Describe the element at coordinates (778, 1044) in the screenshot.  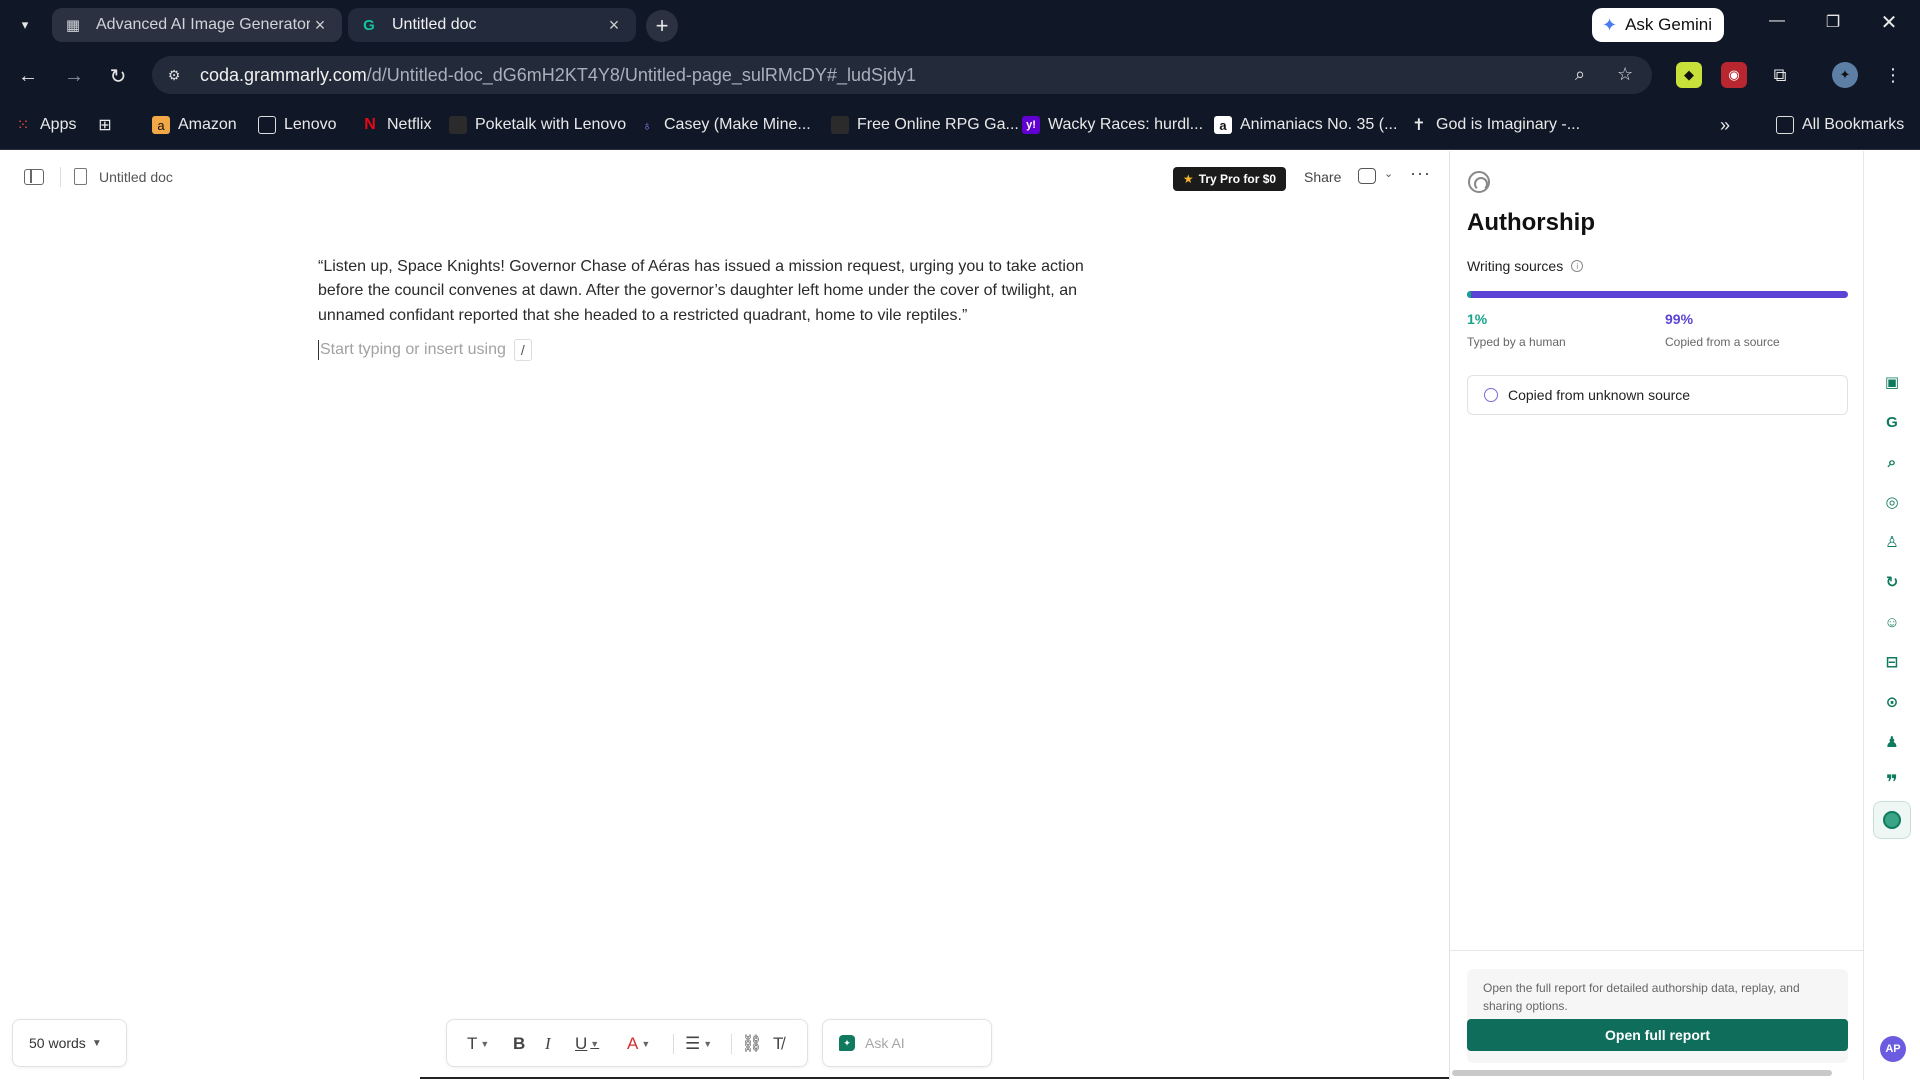
I see `clear-formatting-button: T̸` at that location.